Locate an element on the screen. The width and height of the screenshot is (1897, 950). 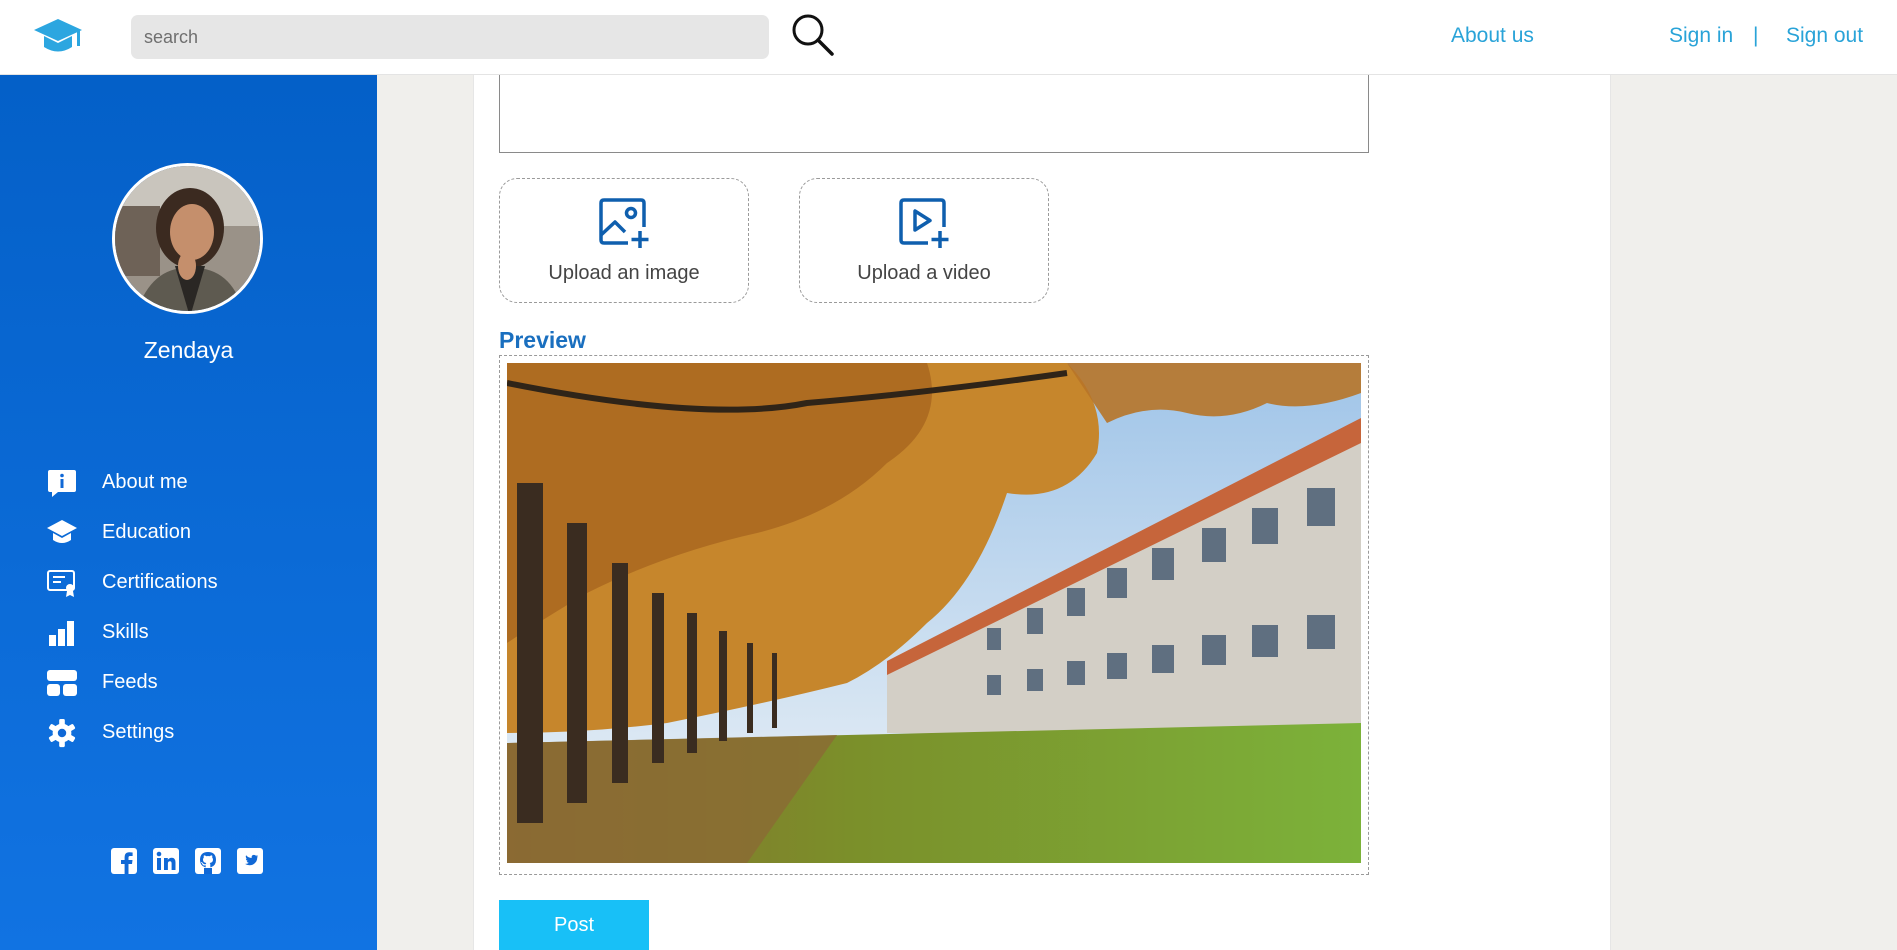
graduation-cap-logo-icon is located at coordinates (58, 36).